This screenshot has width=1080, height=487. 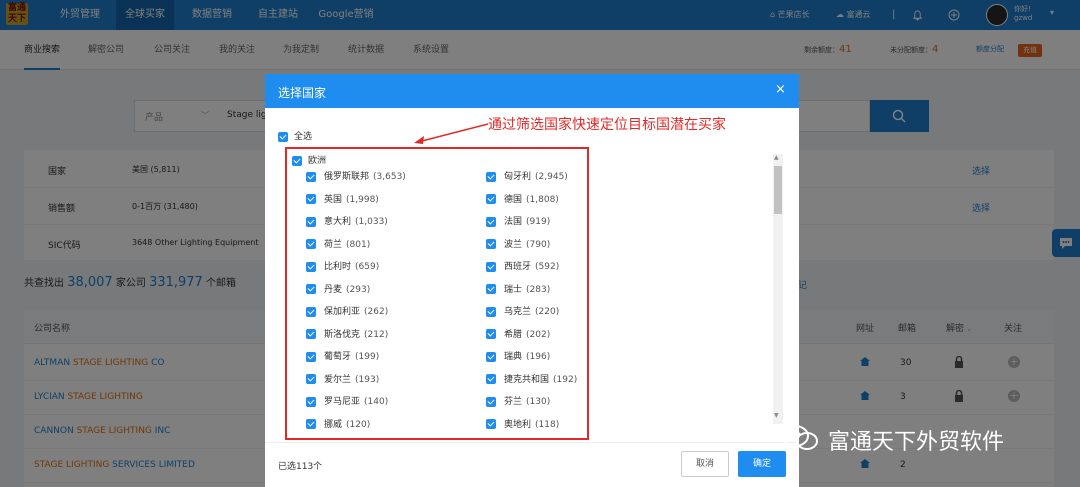 What do you see at coordinates (565, 379) in the screenshot?
I see `country-count: (192)` at bounding box center [565, 379].